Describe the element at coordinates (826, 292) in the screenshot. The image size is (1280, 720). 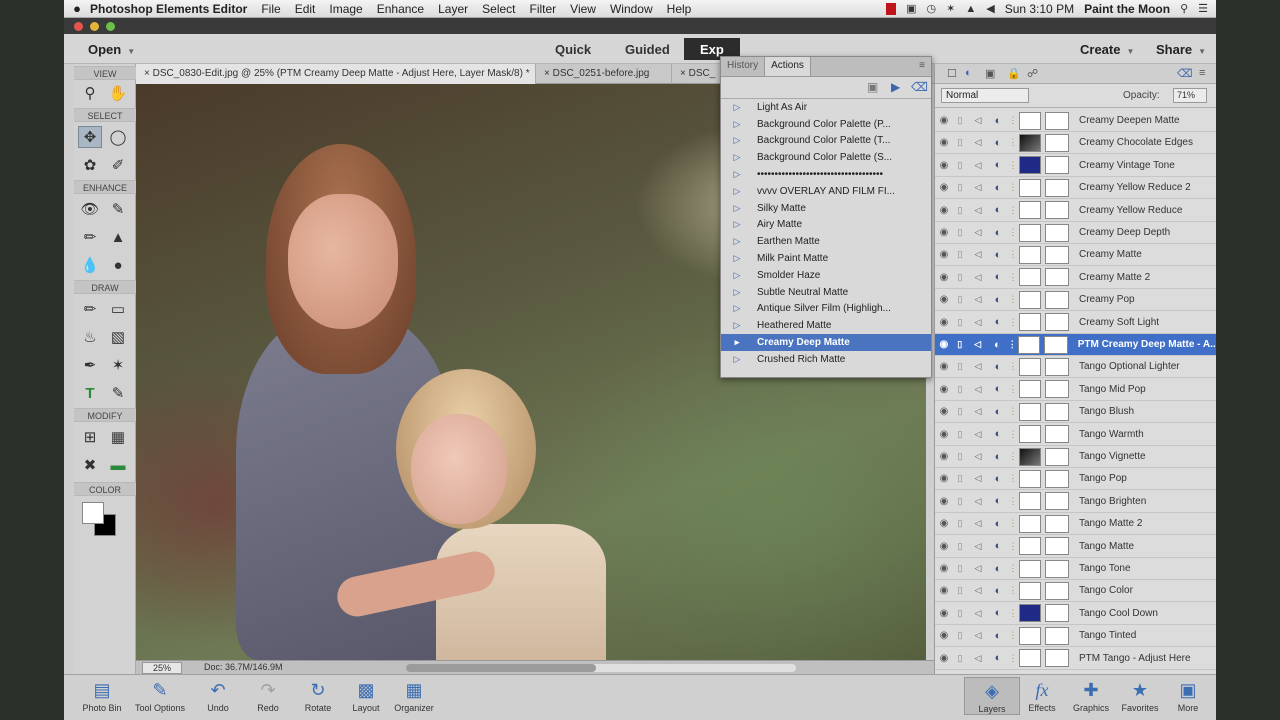
I see `action-item: ▷ Subtle Neutral Matte` at that location.